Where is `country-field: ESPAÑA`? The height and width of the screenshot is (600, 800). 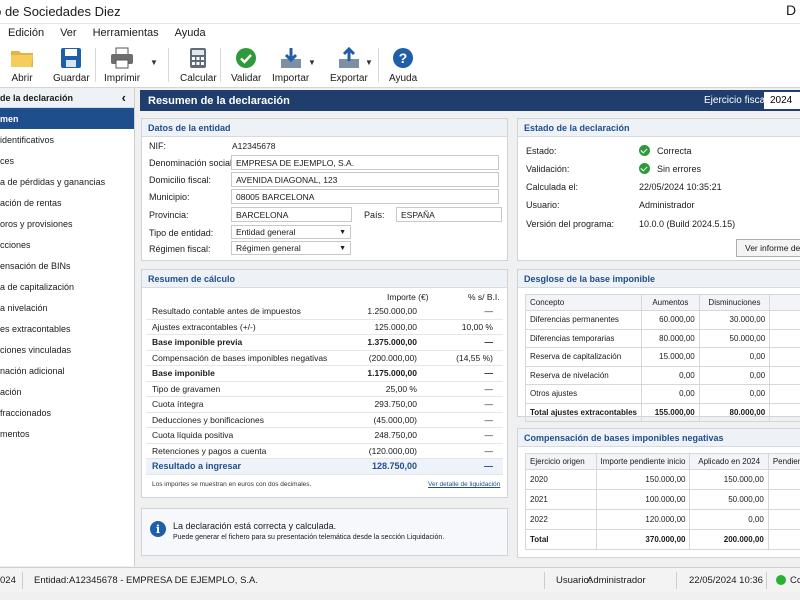 country-field: ESPAÑA is located at coordinates (449, 214).